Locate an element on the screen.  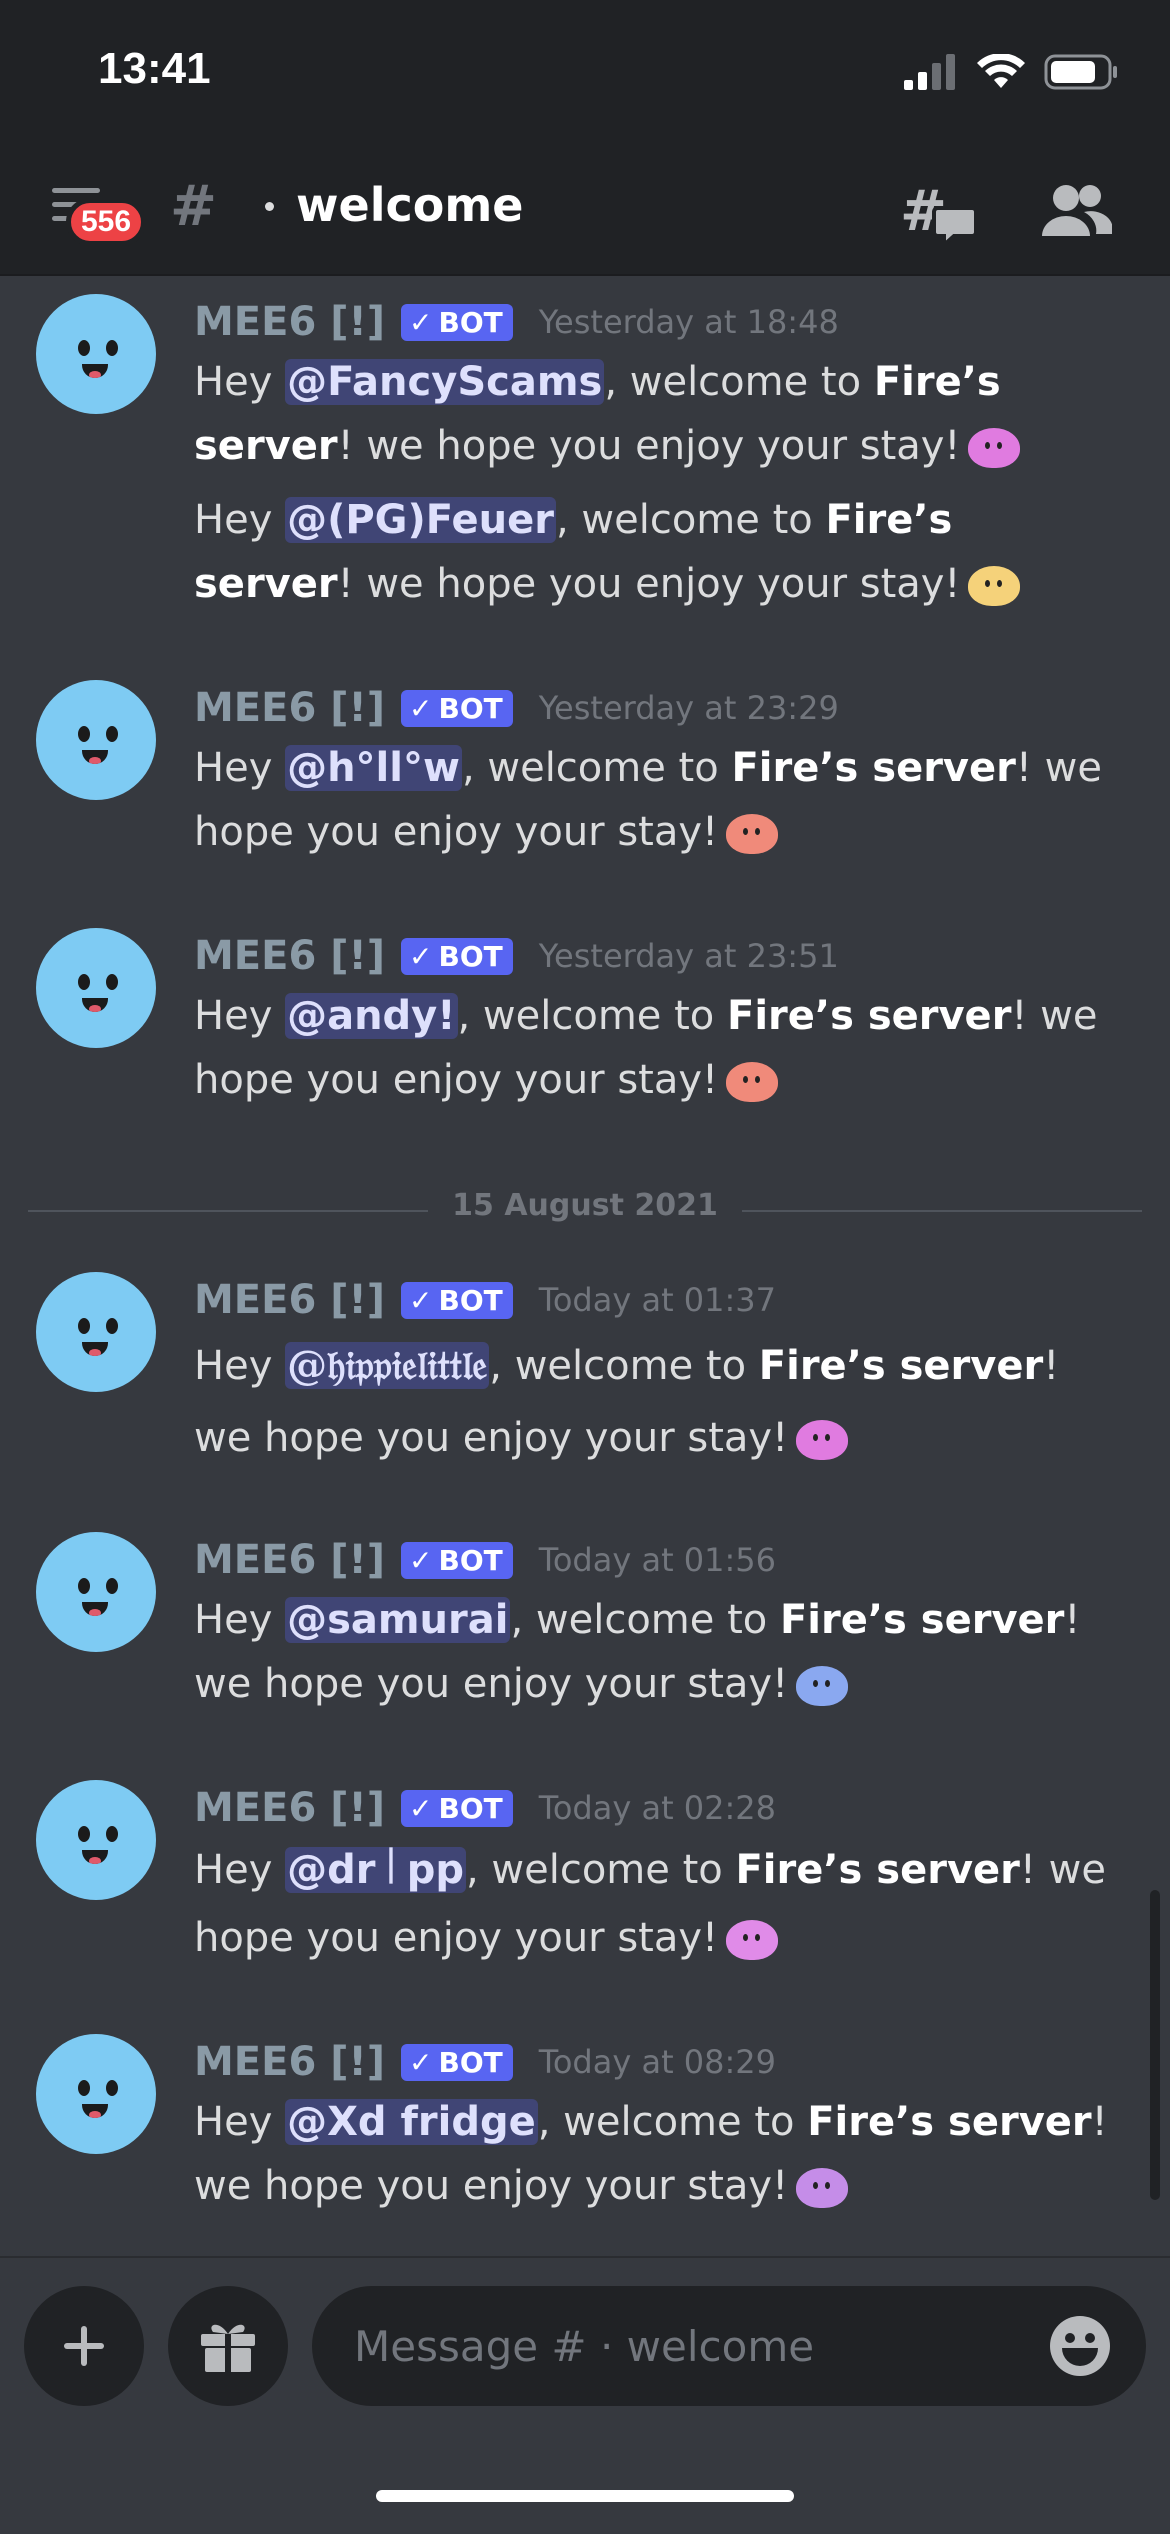
timestamp: Yesterday at 23:29 is located at coordinates (688, 708).